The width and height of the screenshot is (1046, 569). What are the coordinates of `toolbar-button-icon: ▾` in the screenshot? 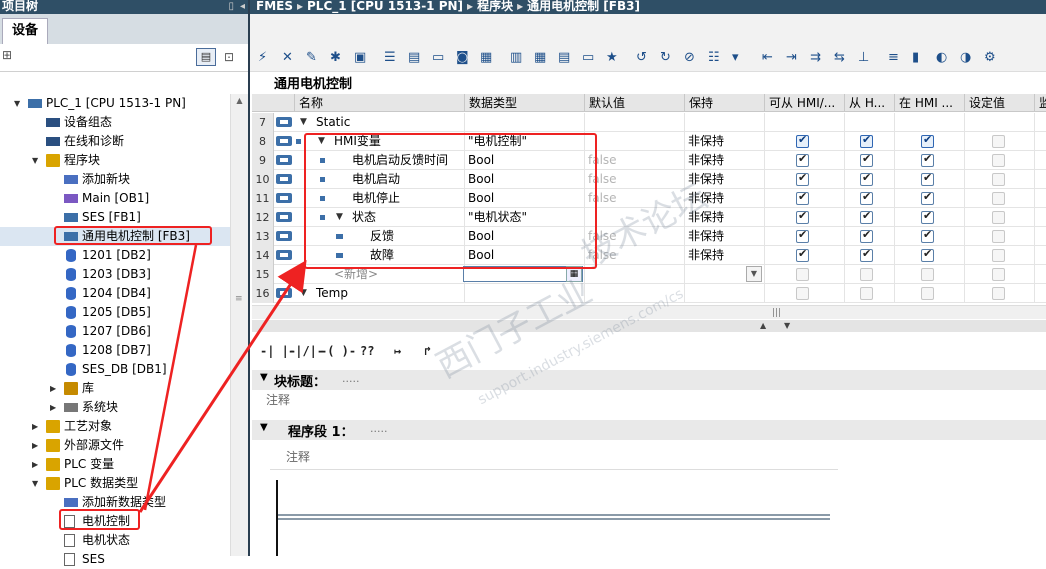 It's located at (735, 57).